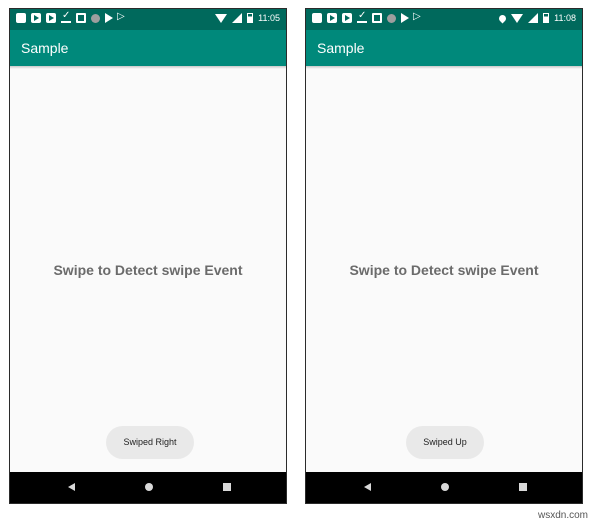 This screenshot has width=600, height=525. I want to click on status-time: 11:08, so click(565, 18).